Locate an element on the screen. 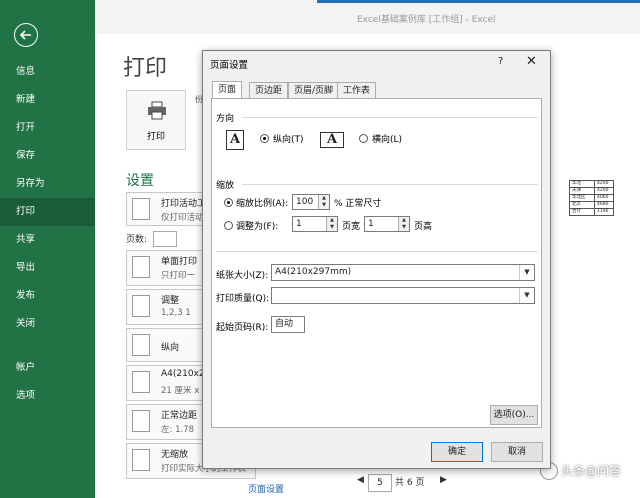  setting-title: 调整 is located at coordinates (170, 301).